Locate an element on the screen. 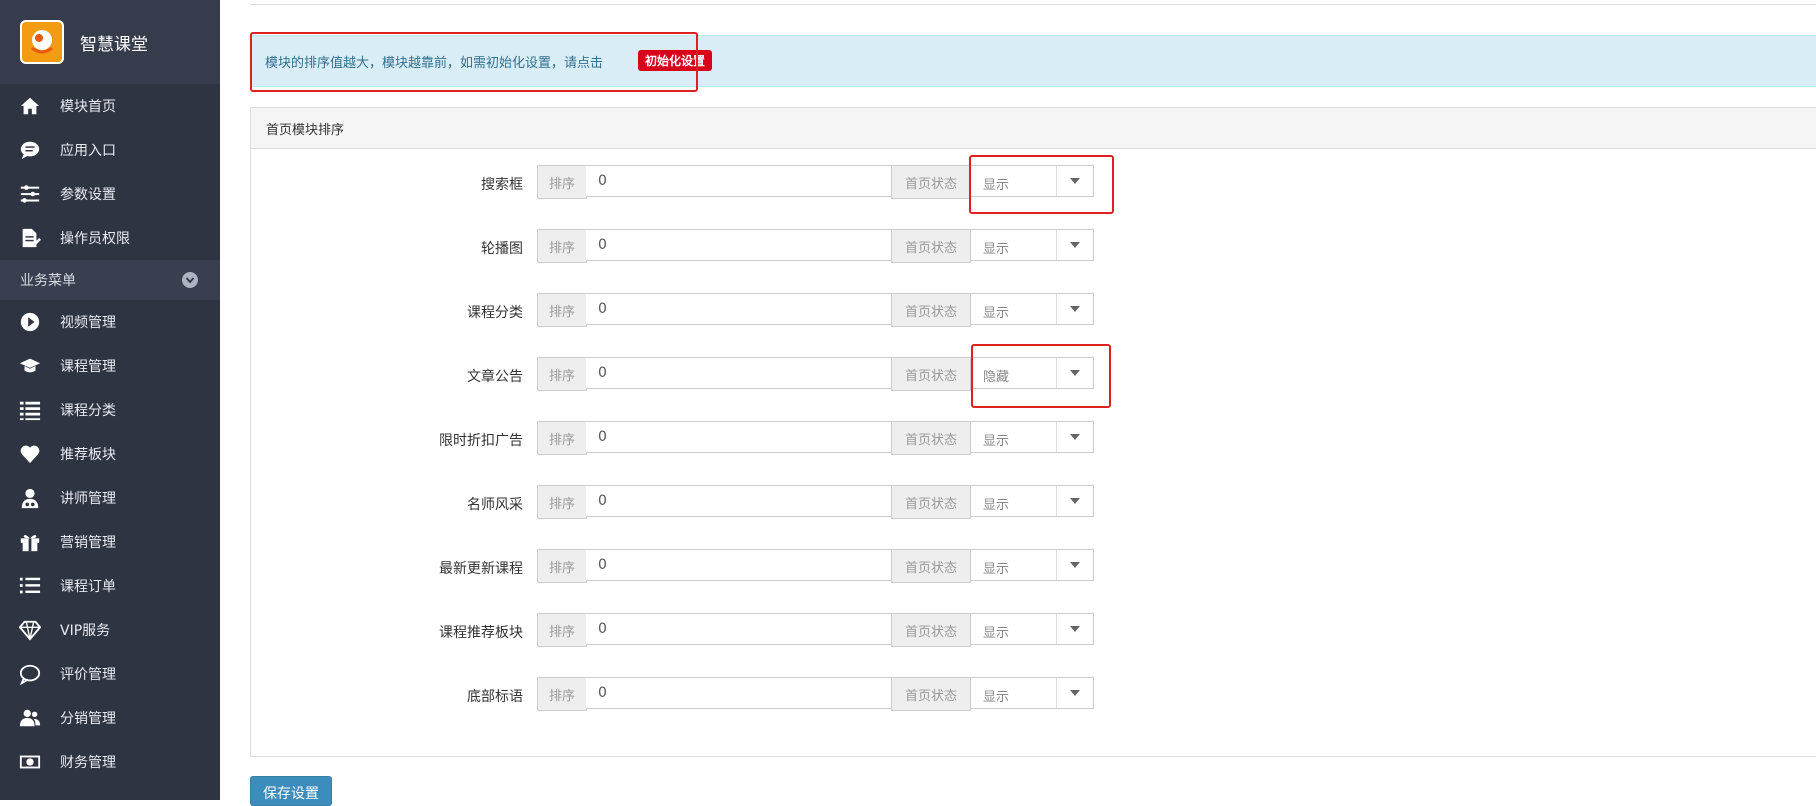 The width and height of the screenshot is (1816, 806). gift-icon is located at coordinates (30, 542).